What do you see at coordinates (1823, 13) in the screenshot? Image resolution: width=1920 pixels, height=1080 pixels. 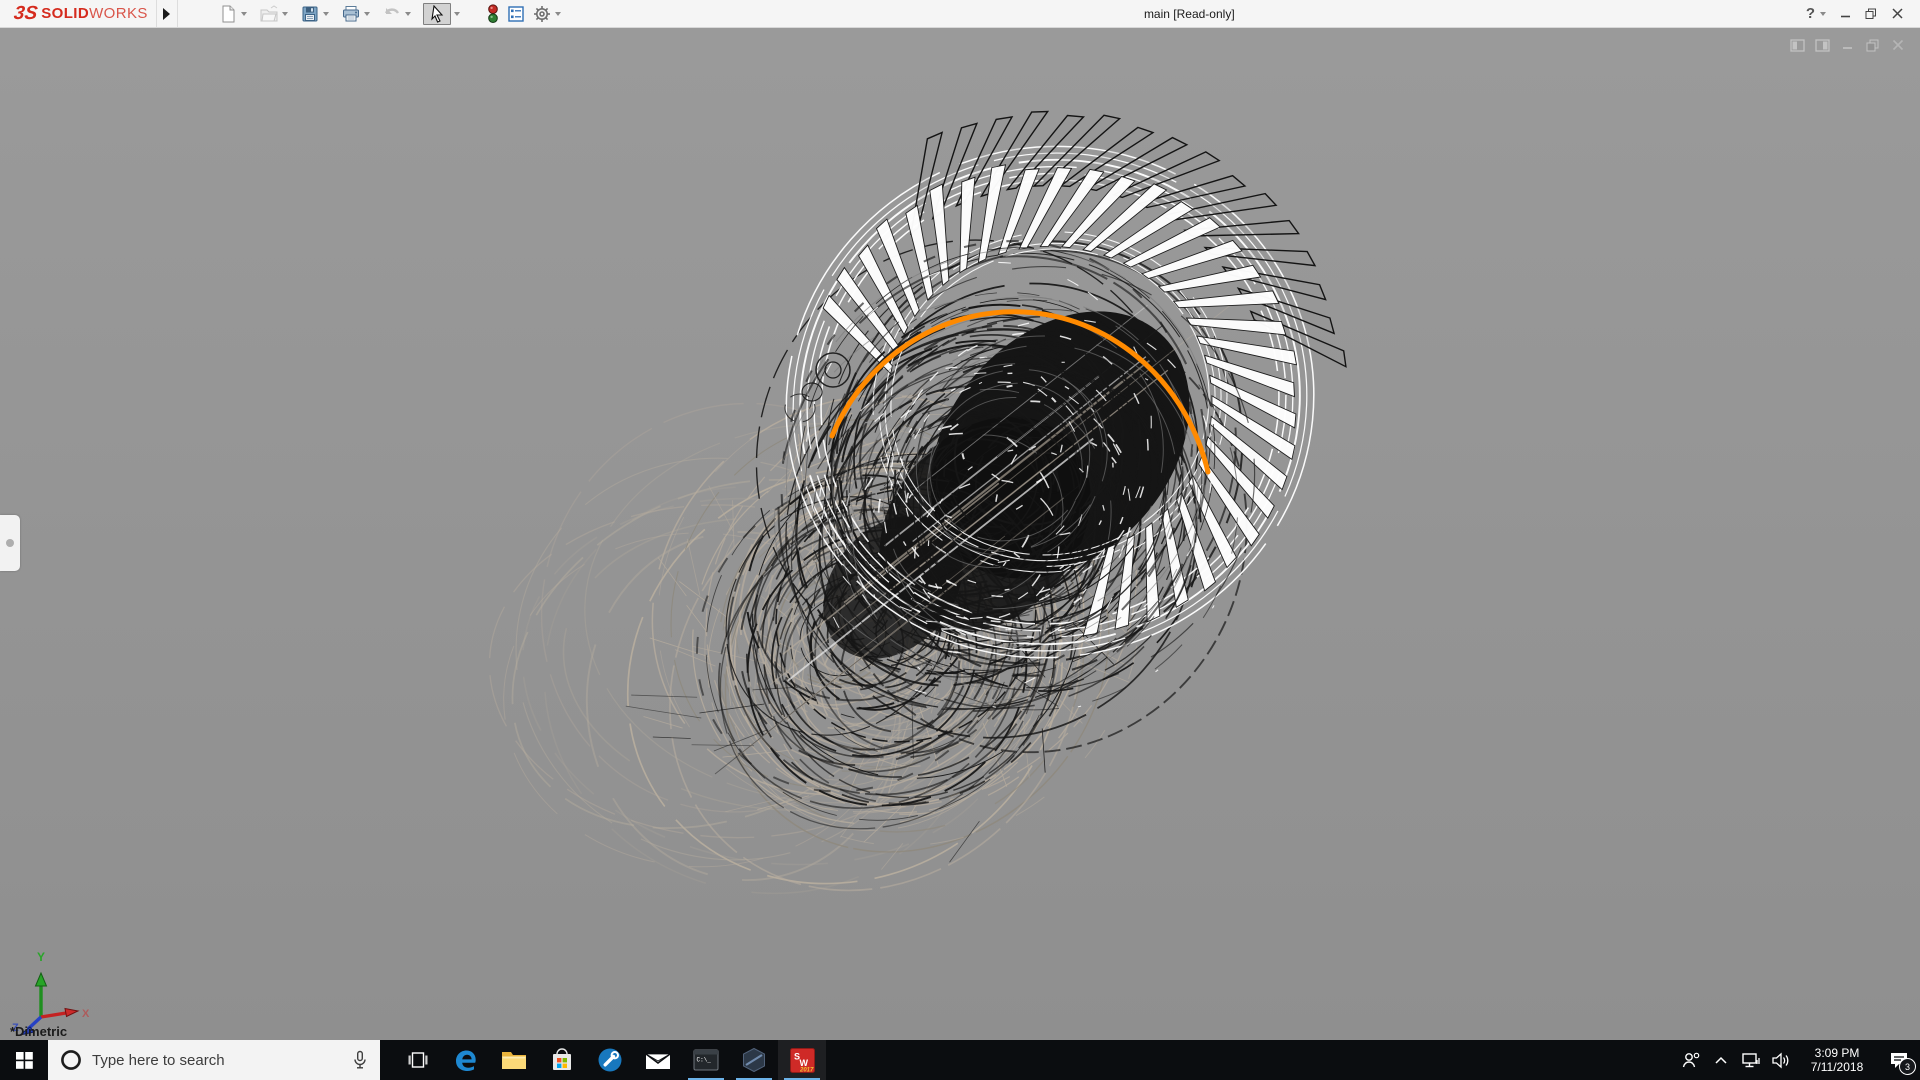 I see `help-dropdown-caret` at bounding box center [1823, 13].